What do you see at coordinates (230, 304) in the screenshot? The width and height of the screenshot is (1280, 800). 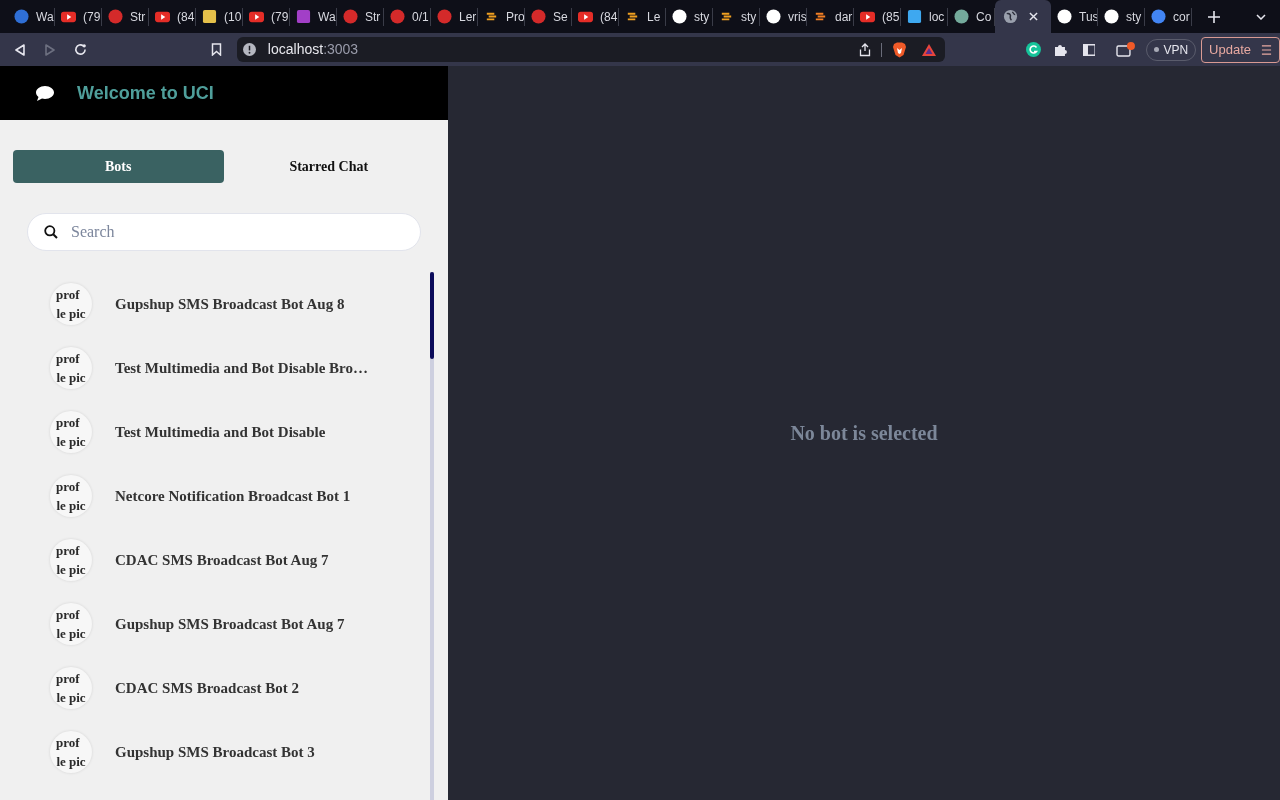 I see `bot-name: Gupshup SMS Broadcast Bot Aug 8` at bounding box center [230, 304].